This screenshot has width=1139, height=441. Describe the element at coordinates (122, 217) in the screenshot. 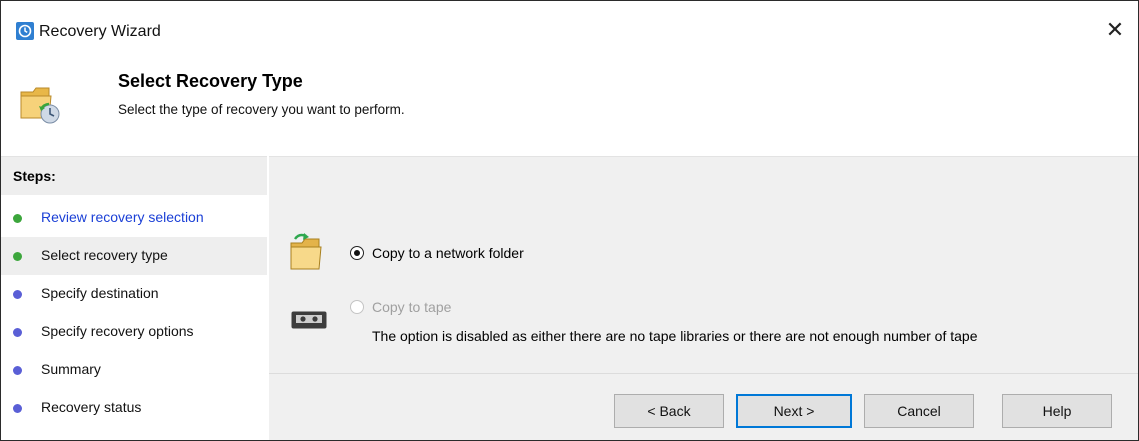

I see `step-label: Review recovery selection` at that location.